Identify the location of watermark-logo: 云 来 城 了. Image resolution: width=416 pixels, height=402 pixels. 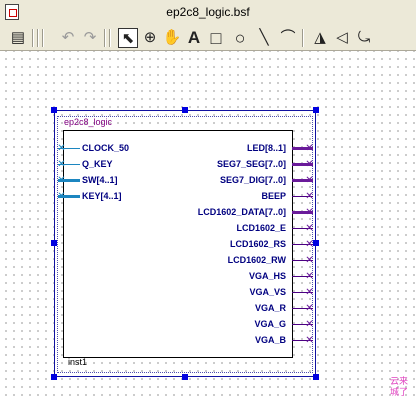
(399, 387).